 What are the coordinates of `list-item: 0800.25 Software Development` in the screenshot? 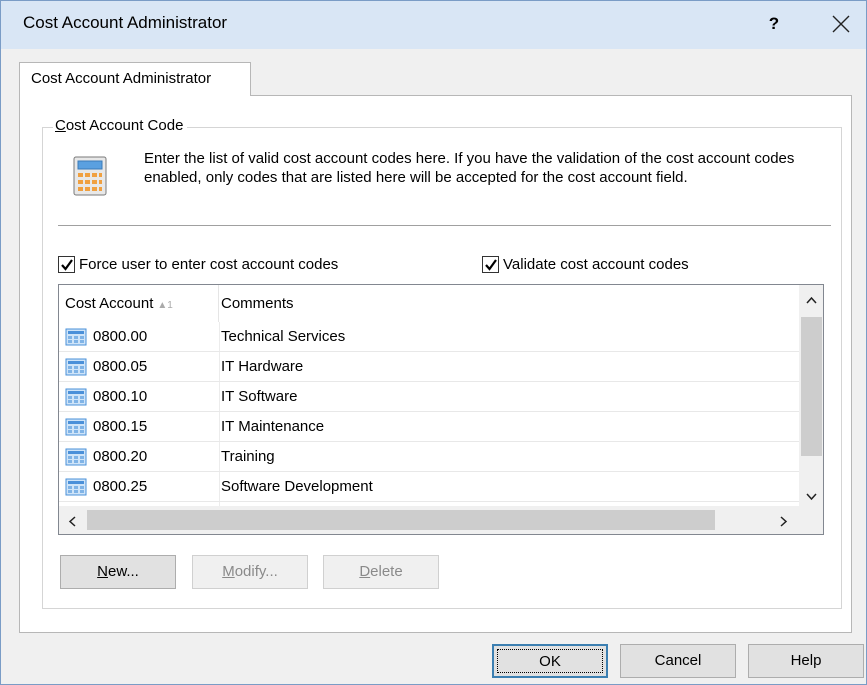 It's located at (429, 487).